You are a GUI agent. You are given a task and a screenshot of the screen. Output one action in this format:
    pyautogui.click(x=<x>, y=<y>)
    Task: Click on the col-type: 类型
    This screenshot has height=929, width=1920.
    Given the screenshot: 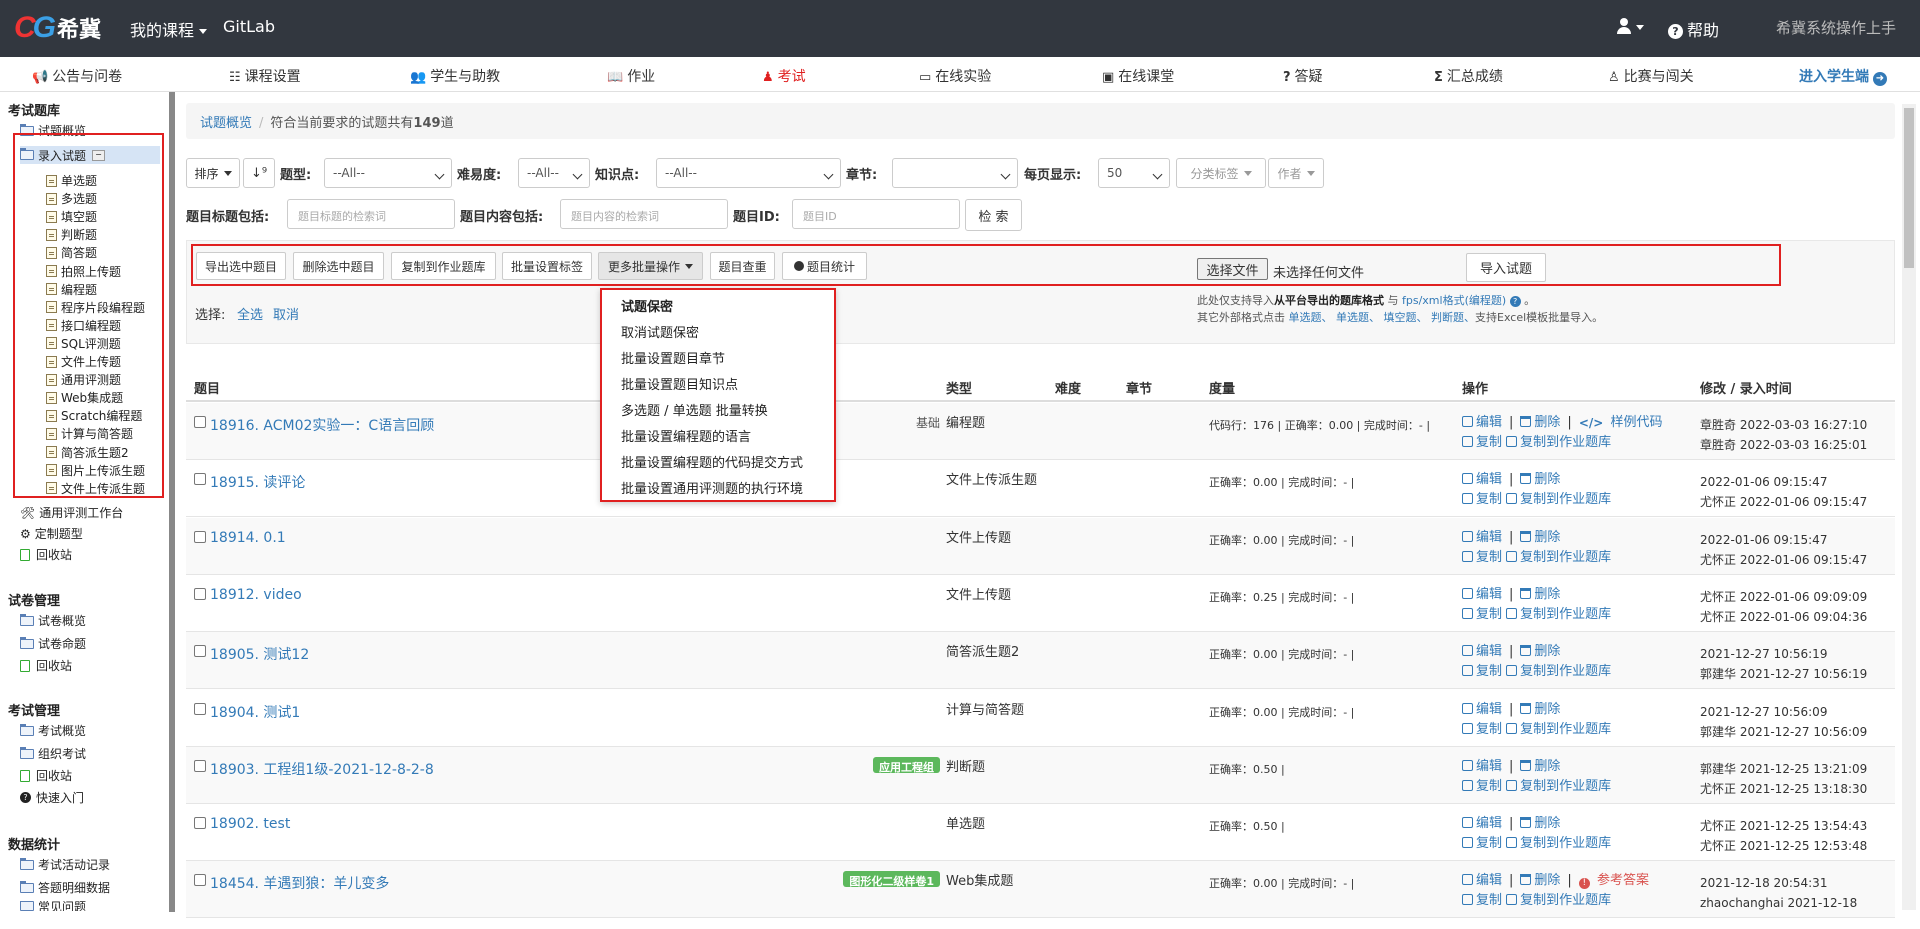 What is the action you would take?
    pyautogui.click(x=959, y=387)
    